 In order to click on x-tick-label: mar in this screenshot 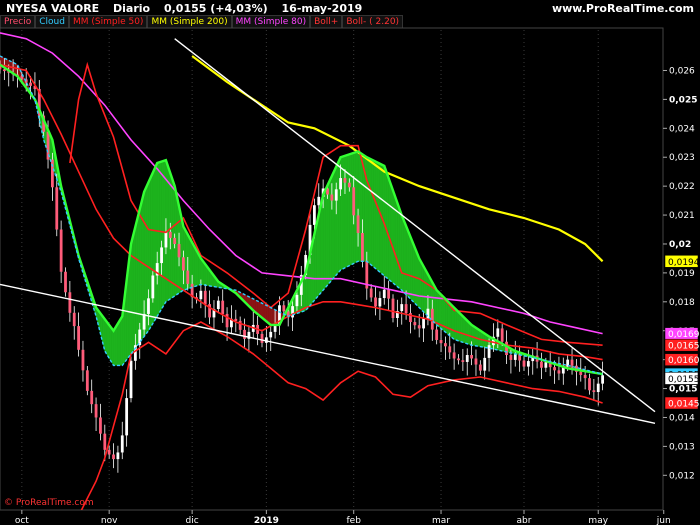, I will do `click(441, 520)`.